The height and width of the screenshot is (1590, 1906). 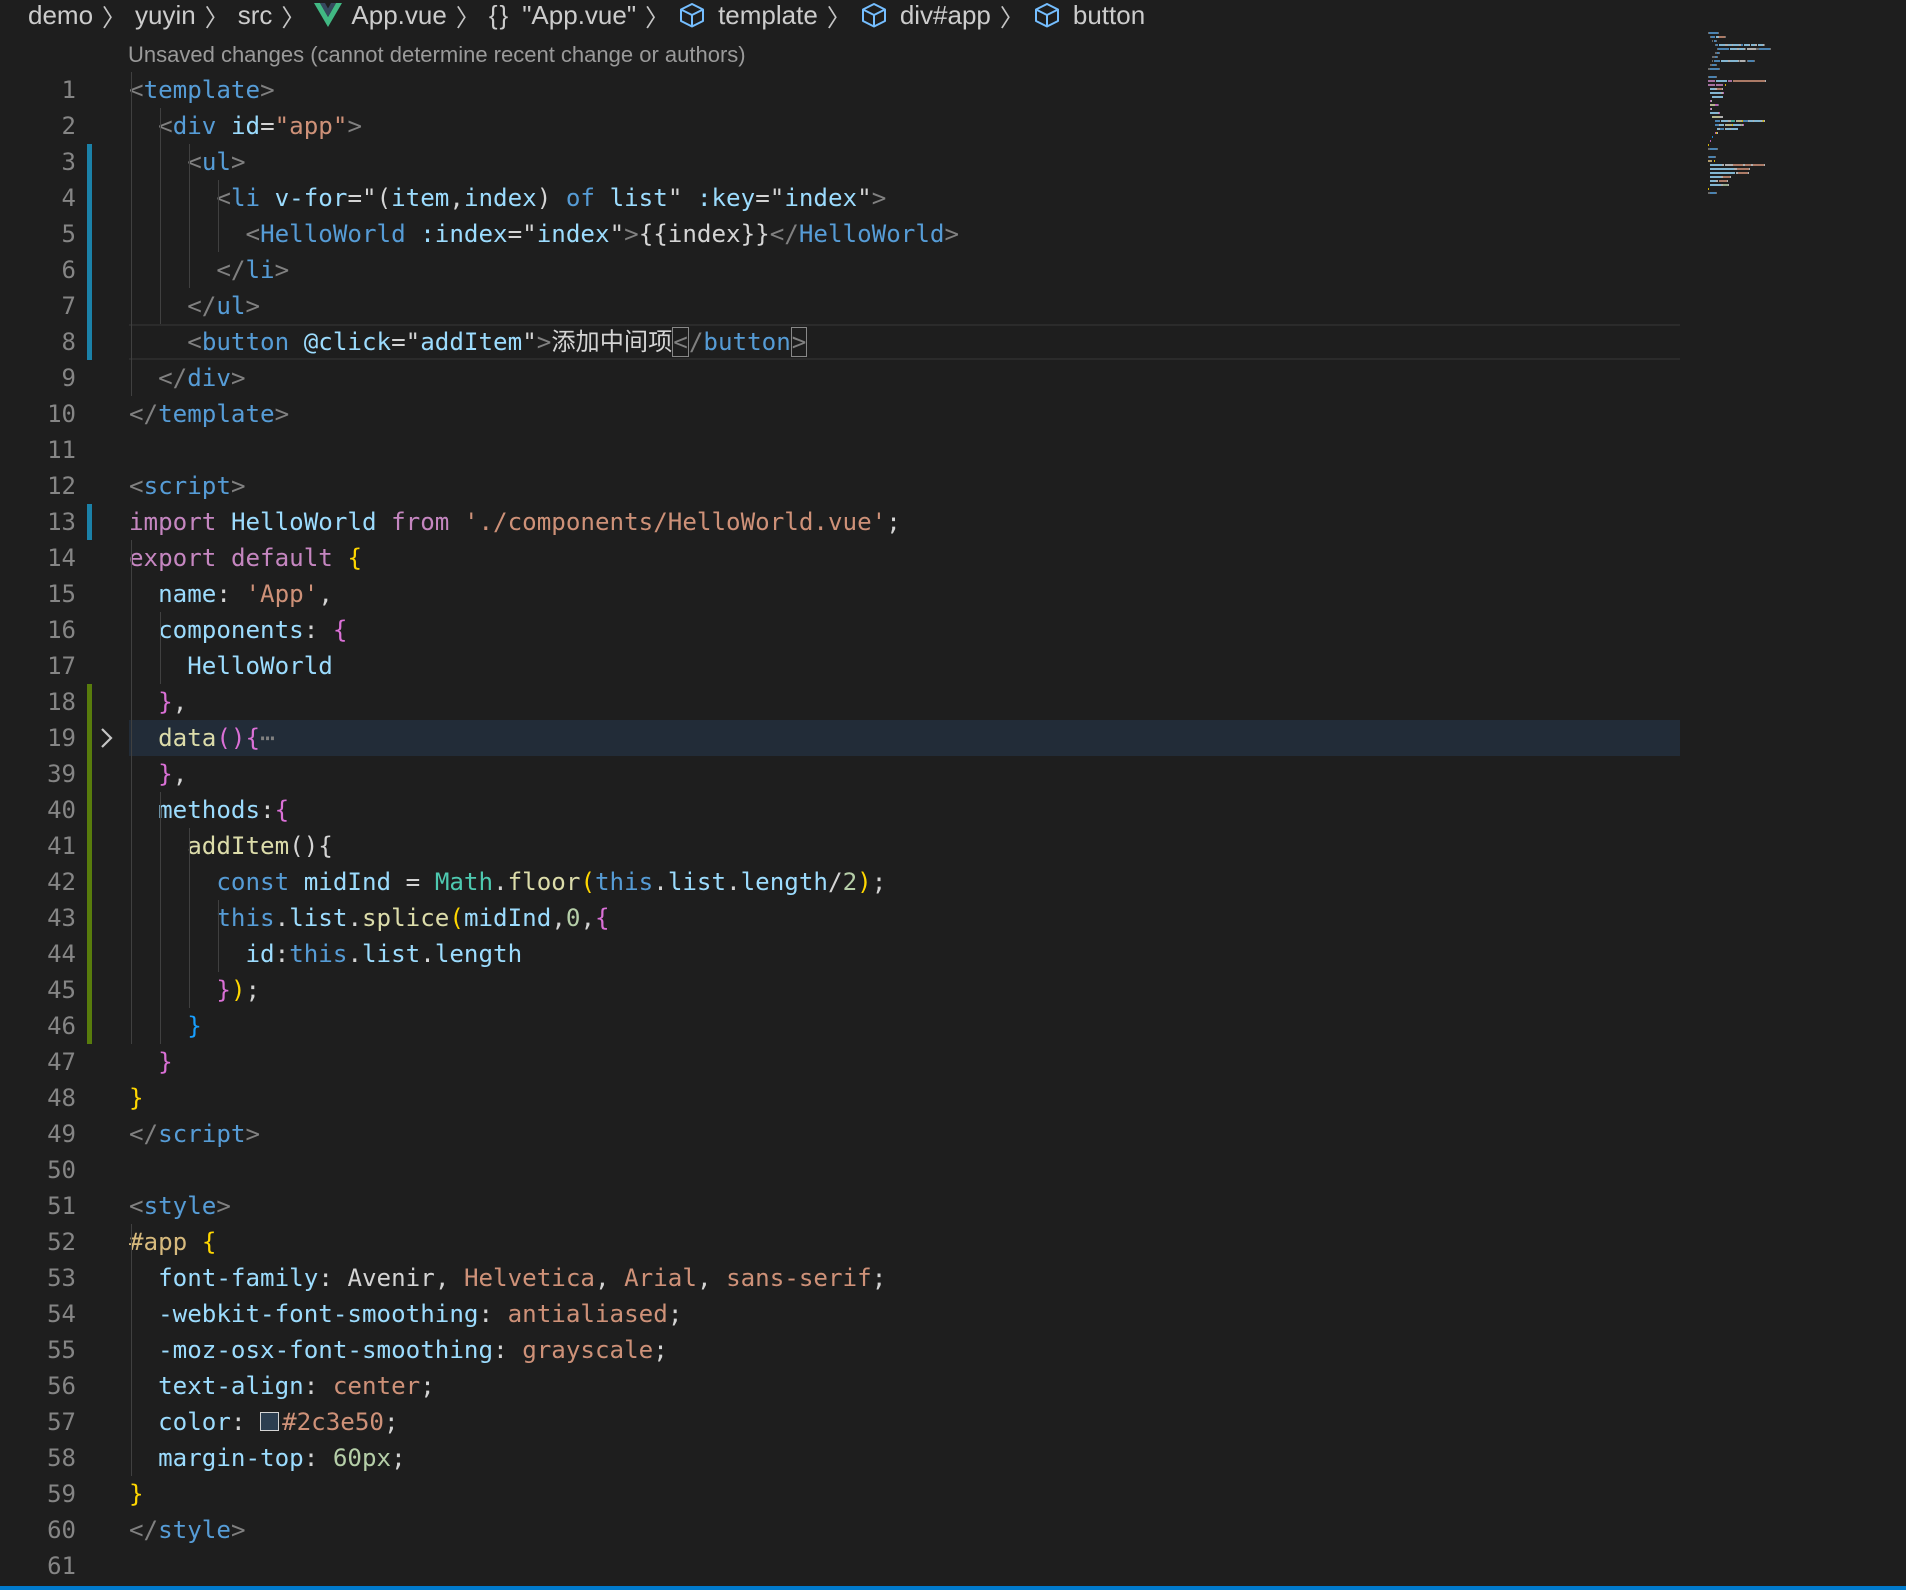 What do you see at coordinates (840, 738) in the screenshot?
I see `code-line: 19 data(){⋯` at bounding box center [840, 738].